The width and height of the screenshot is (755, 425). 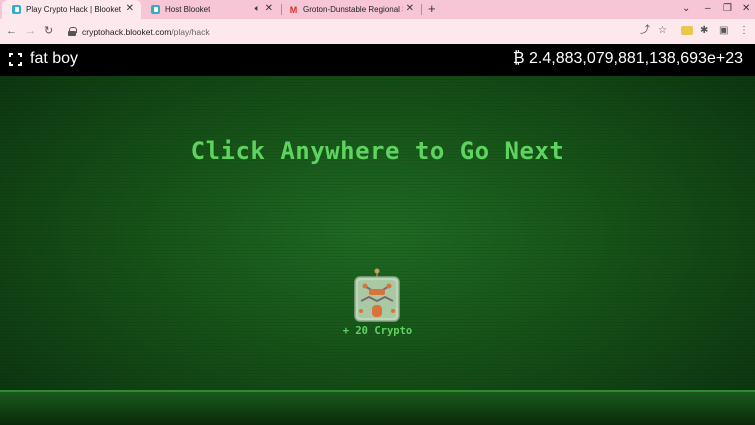 I want to click on bookmark-star-icon: ☆, so click(x=662, y=31).